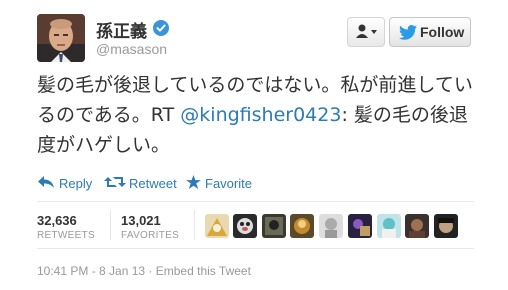  I want to click on retweet-icon, so click(115, 182).